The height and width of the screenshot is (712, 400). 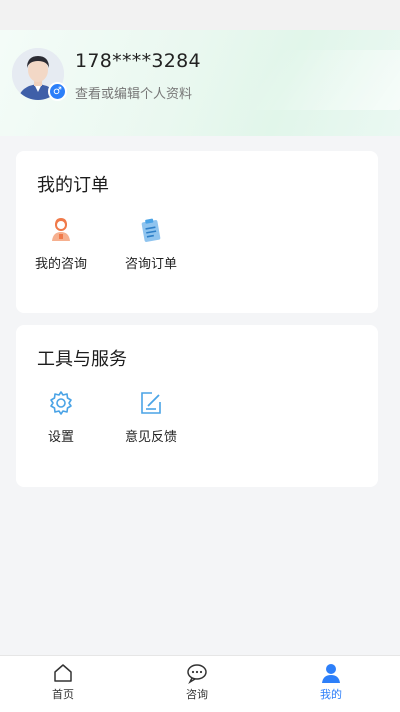 I want to click on feedback-button: 意见反馈, so click(x=151, y=420).